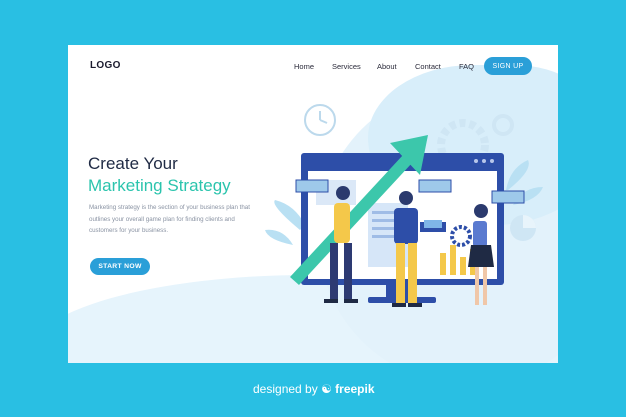 This screenshot has width=626, height=417. I want to click on footer-credit: designed by ☯ freepik, so click(314, 389).